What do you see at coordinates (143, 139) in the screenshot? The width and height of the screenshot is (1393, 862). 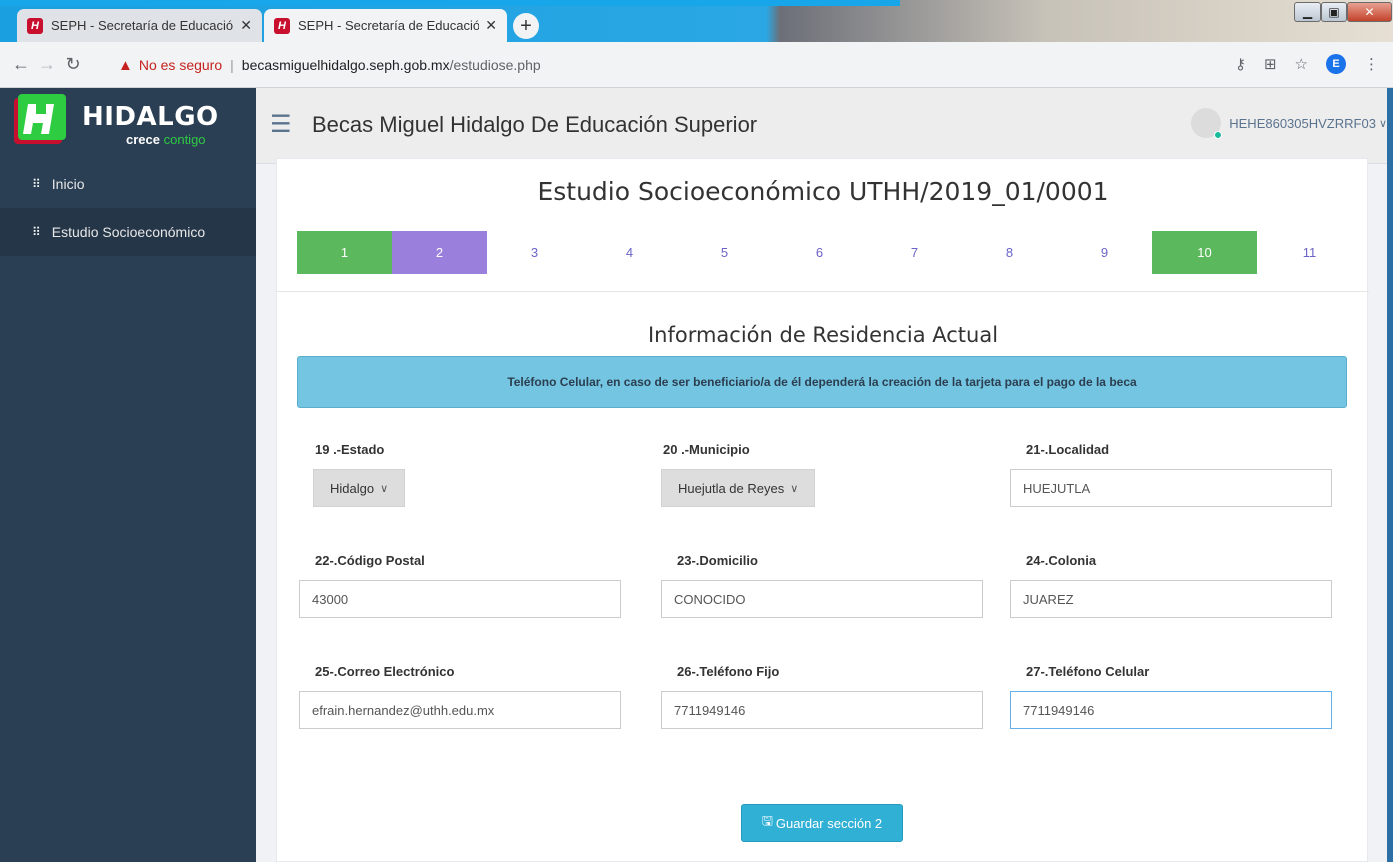 I see `brand-tag-main: crece` at bounding box center [143, 139].